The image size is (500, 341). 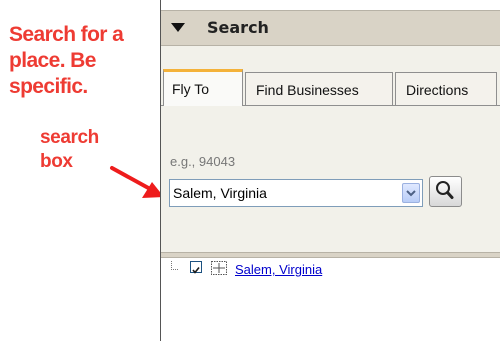 I want to click on search-input-value: Salem, Virginia, so click(x=220, y=193).